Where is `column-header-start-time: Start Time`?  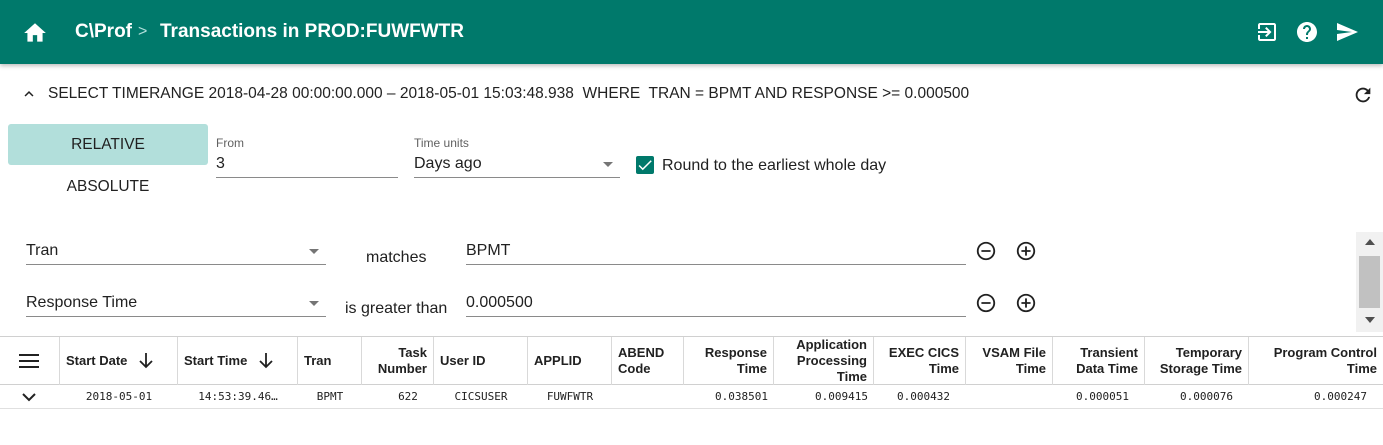
column-header-start-time: Start Time is located at coordinates (238, 361).